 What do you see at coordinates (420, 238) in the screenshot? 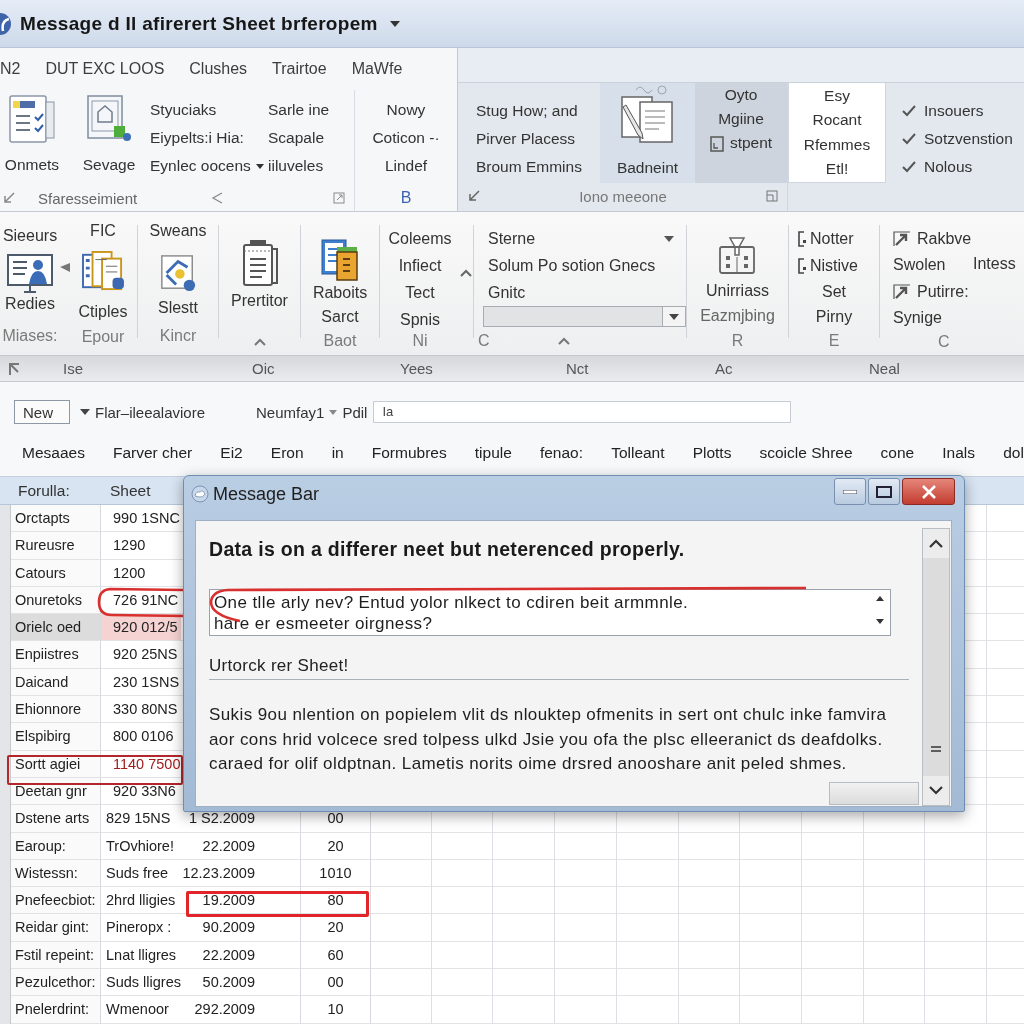
I see `ribbon-command: Coleems` at bounding box center [420, 238].